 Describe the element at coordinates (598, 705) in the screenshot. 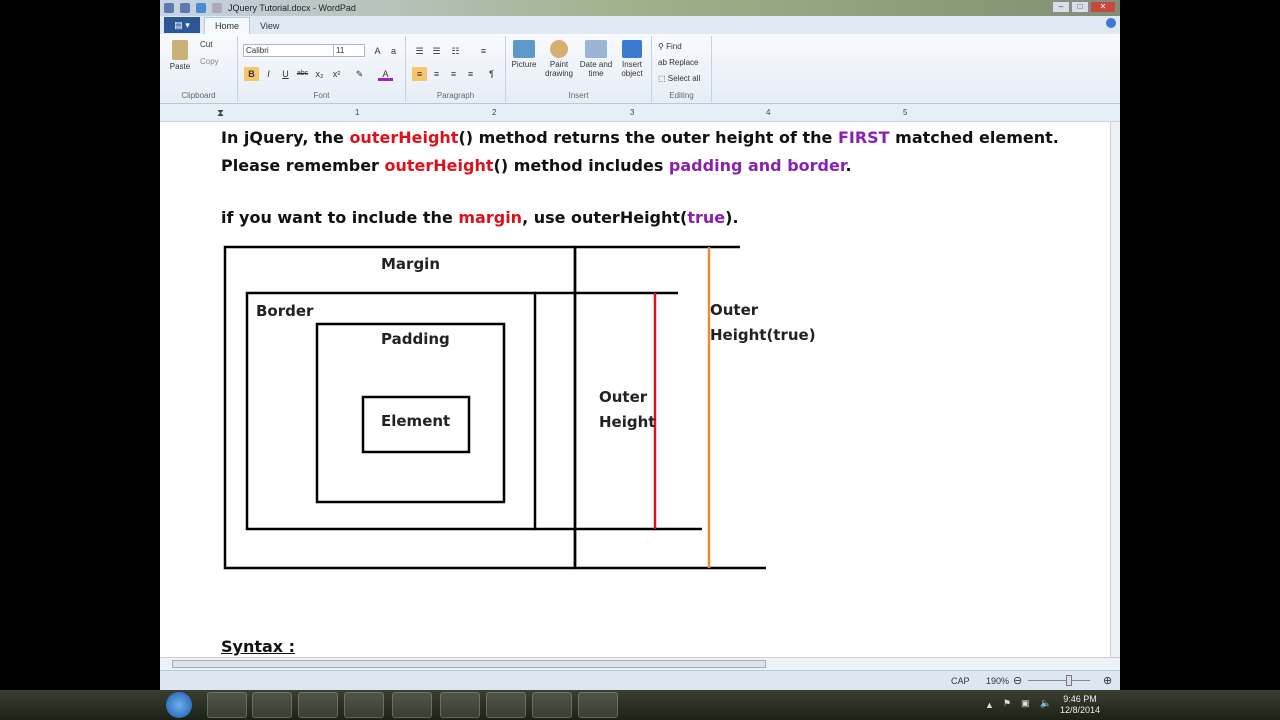

I see `recorder-taskbar-icon` at that location.